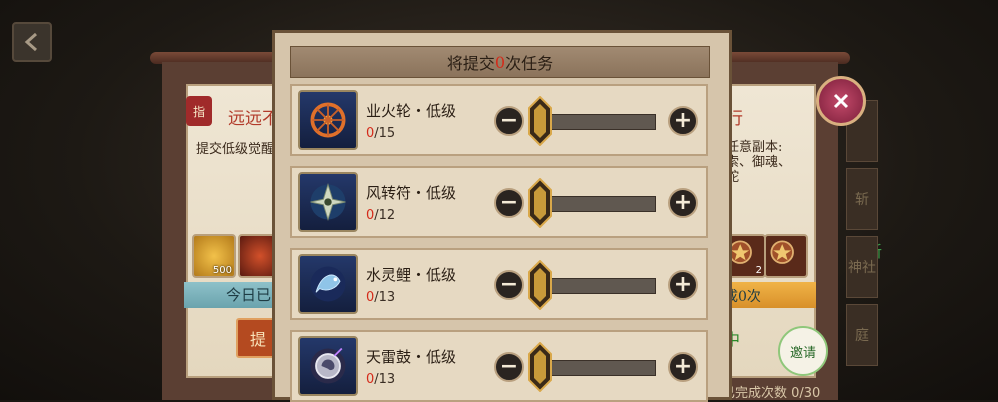  Describe the element at coordinates (328, 202) in the screenshot. I see `wind-shuriken-icon` at that location.